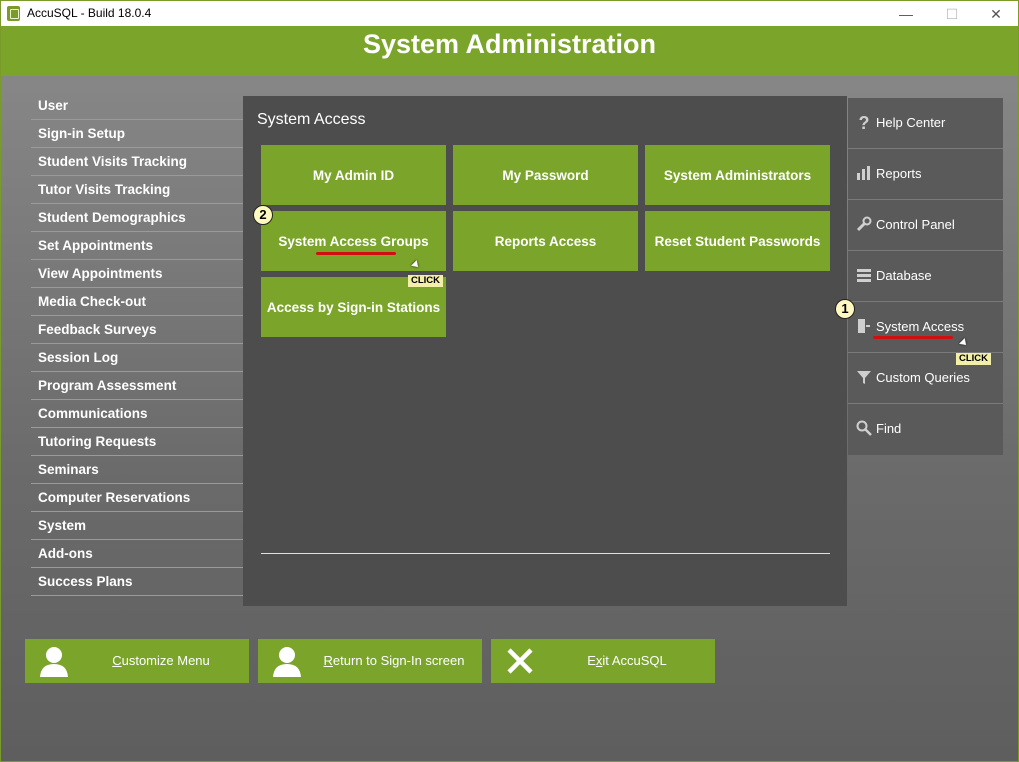 This screenshot has height=762, width=1019. Describe the element at coordinates (311, 119) in the screenshot. I see `panel-title: System Access` at that location.